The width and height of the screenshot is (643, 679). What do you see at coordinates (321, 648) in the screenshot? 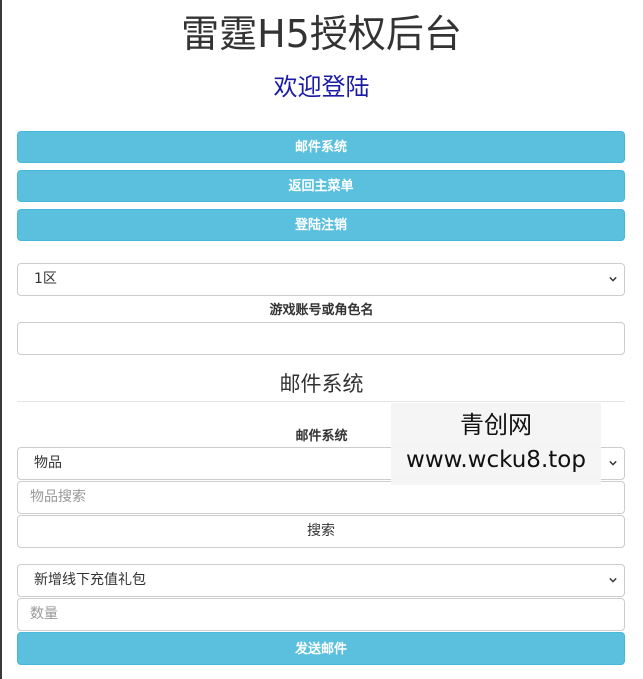
I see `send-mail-button: 发送邮件` at bounding box center [321, 648].